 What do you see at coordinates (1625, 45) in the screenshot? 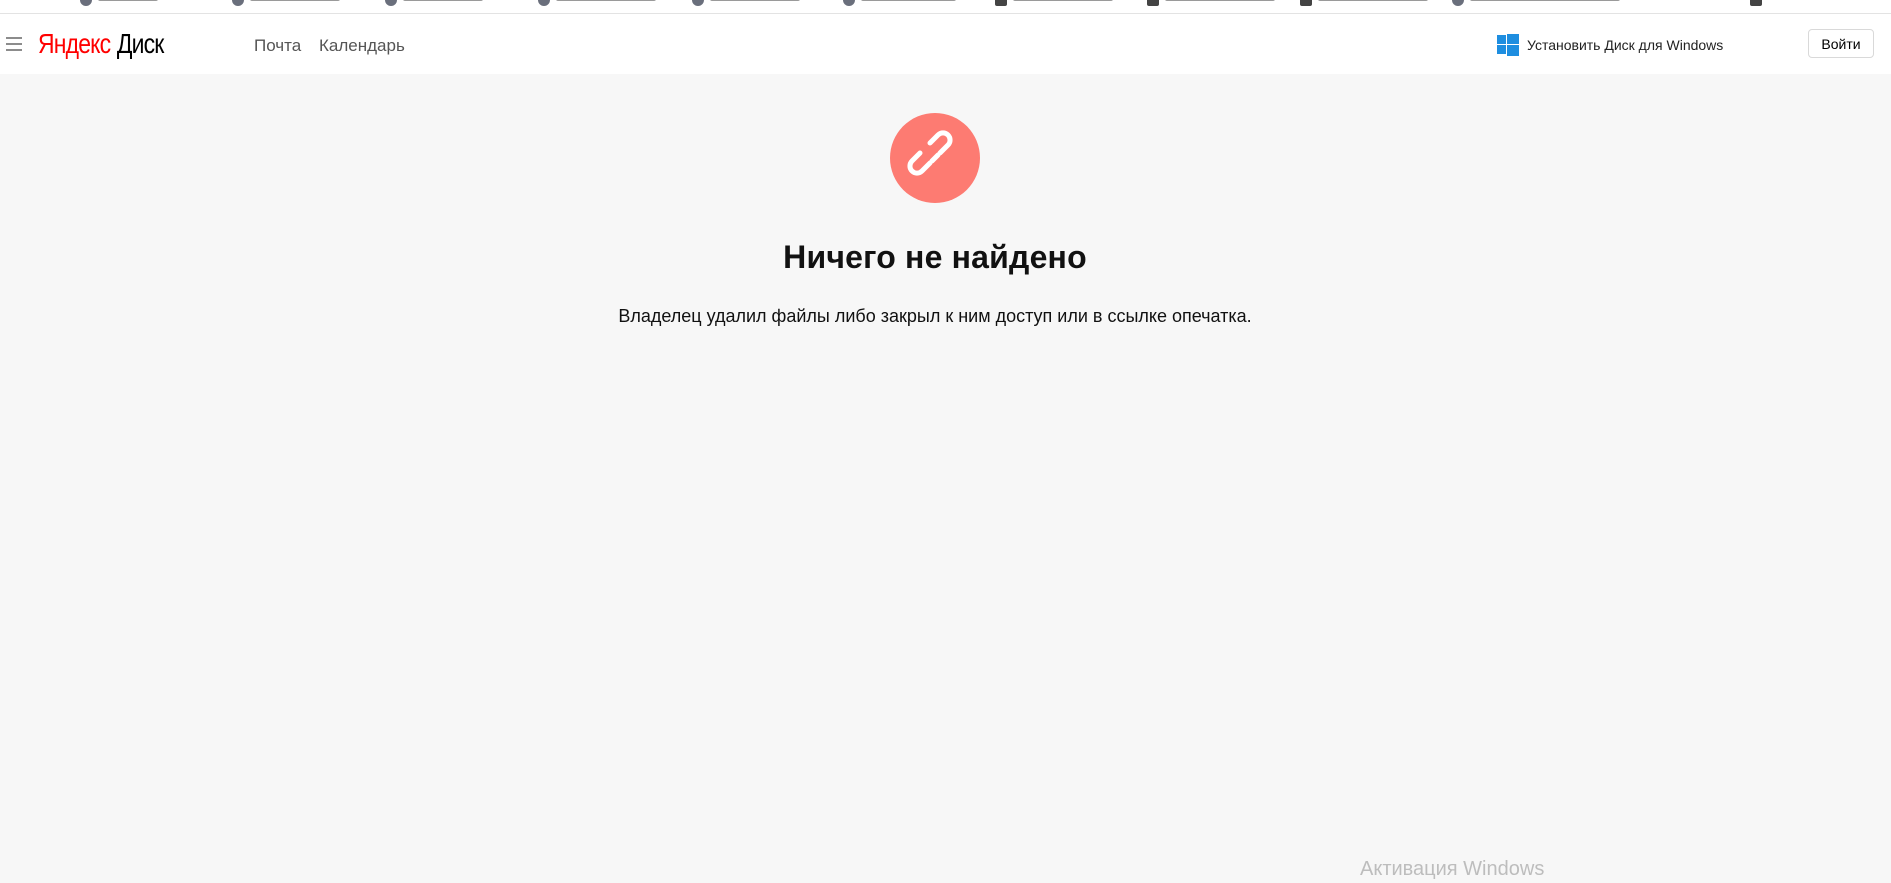
I see `install-disk-label: Установить Диск для Windows` at bounding box center [1625, 45].